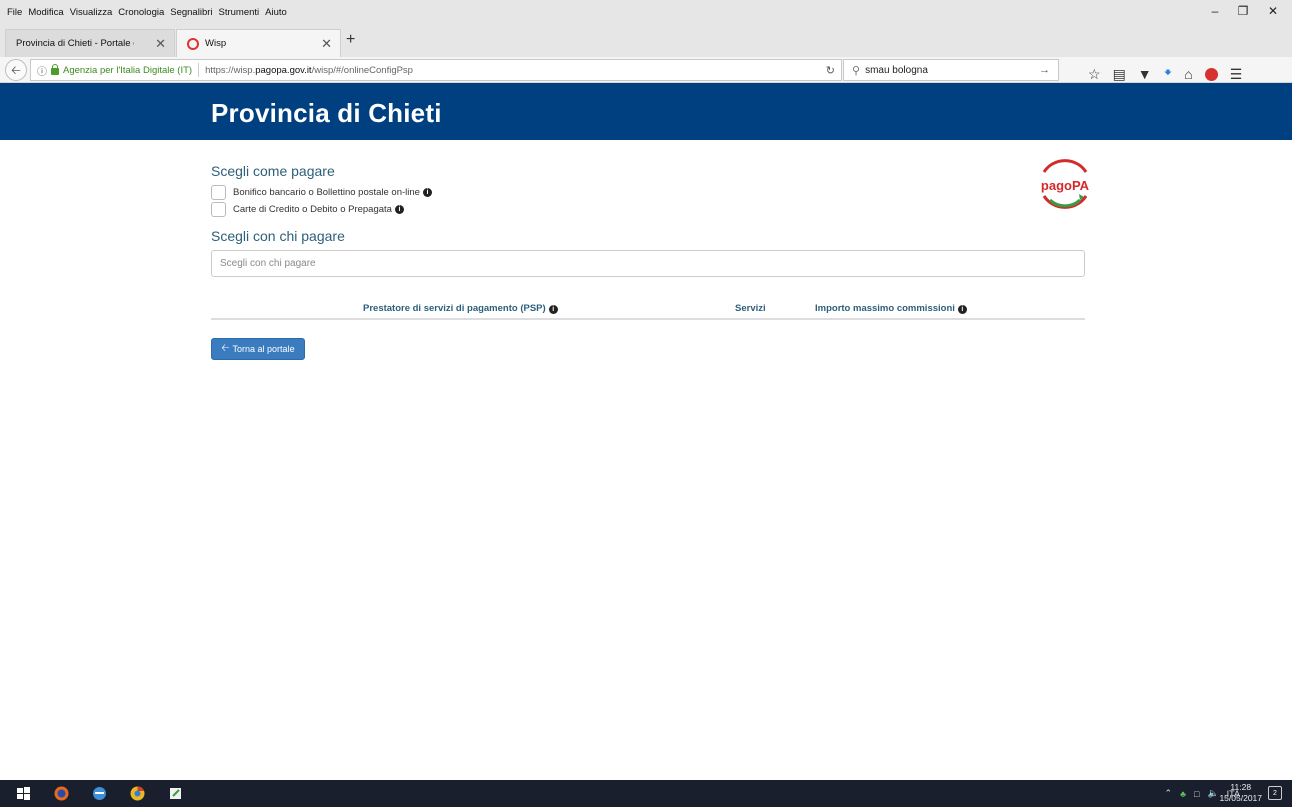  I want to click on clock-date: 15/05/2017, so click(1240, 798).